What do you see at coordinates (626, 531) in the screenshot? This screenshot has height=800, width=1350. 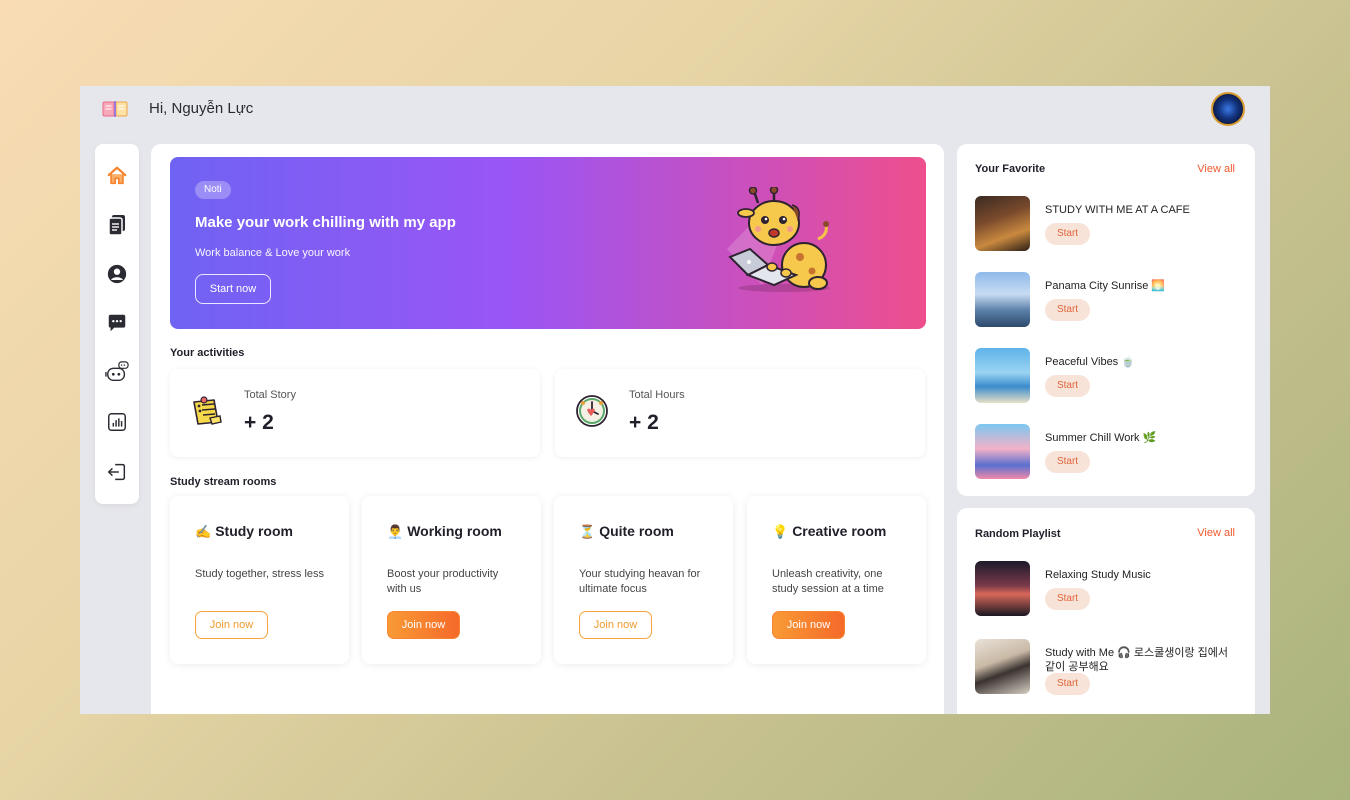 I see `room-title: ⏳ Quite room` at bounding box center [626, 531].